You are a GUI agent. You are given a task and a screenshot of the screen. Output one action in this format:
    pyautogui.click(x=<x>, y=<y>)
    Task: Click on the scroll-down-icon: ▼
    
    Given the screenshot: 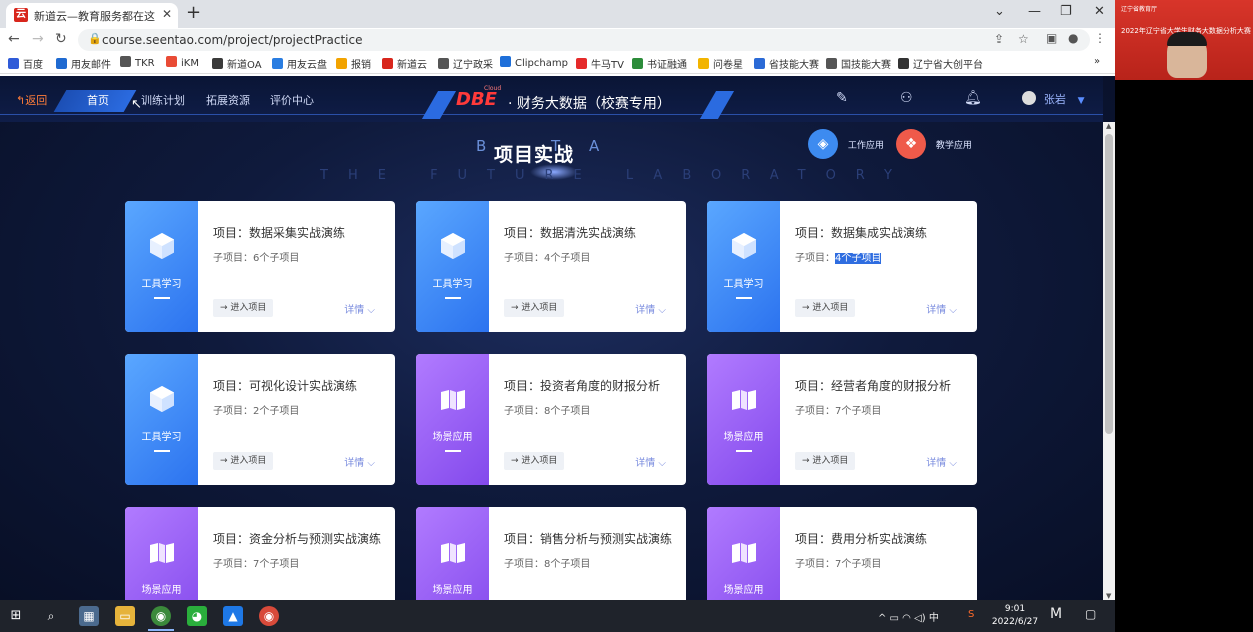 What is the action you would take?
    pyautogui.click(x=1108, y=596)
    